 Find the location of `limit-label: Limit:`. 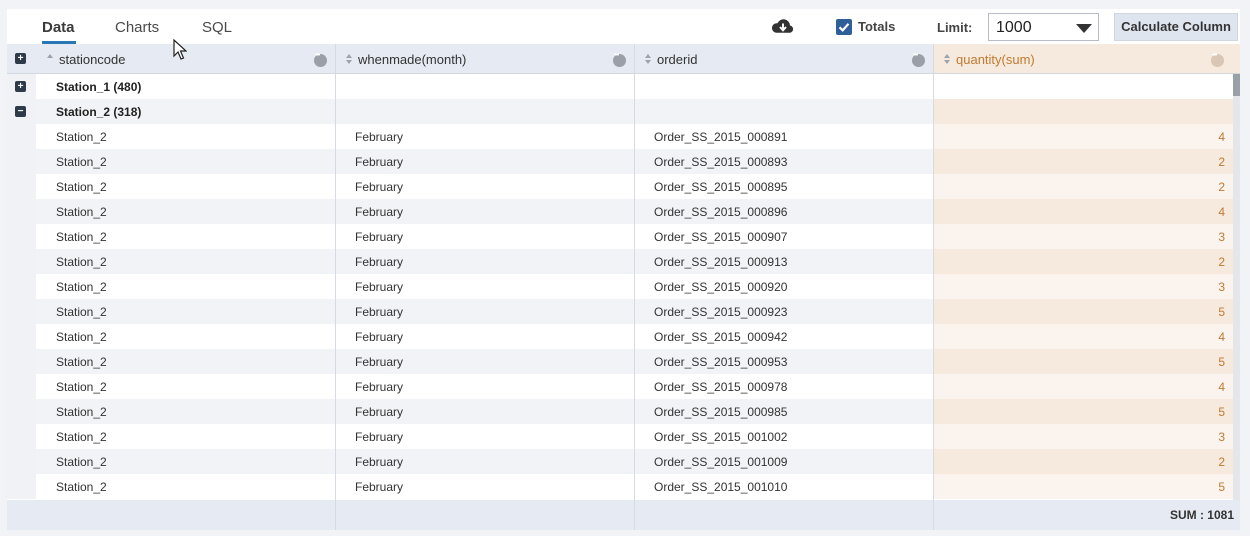

limit-label: Limit: is located at coordinates (955, 27).